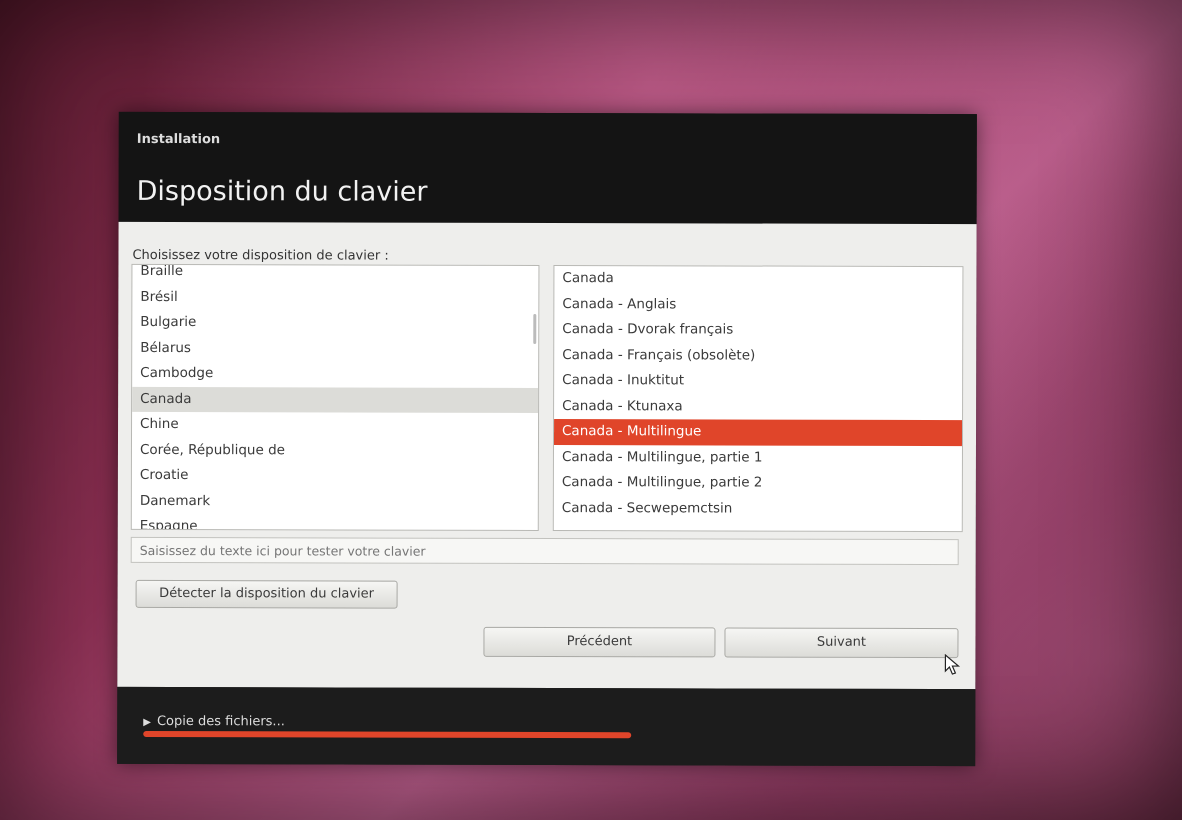 The image size is (1182, 820). I want to click on country-list-item: Croatie, so click(335, 476).